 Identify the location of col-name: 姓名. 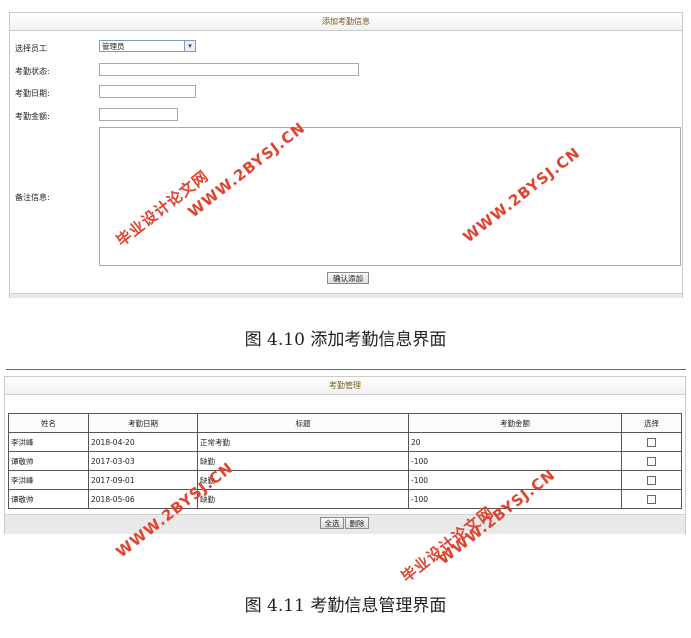
(48, 423).